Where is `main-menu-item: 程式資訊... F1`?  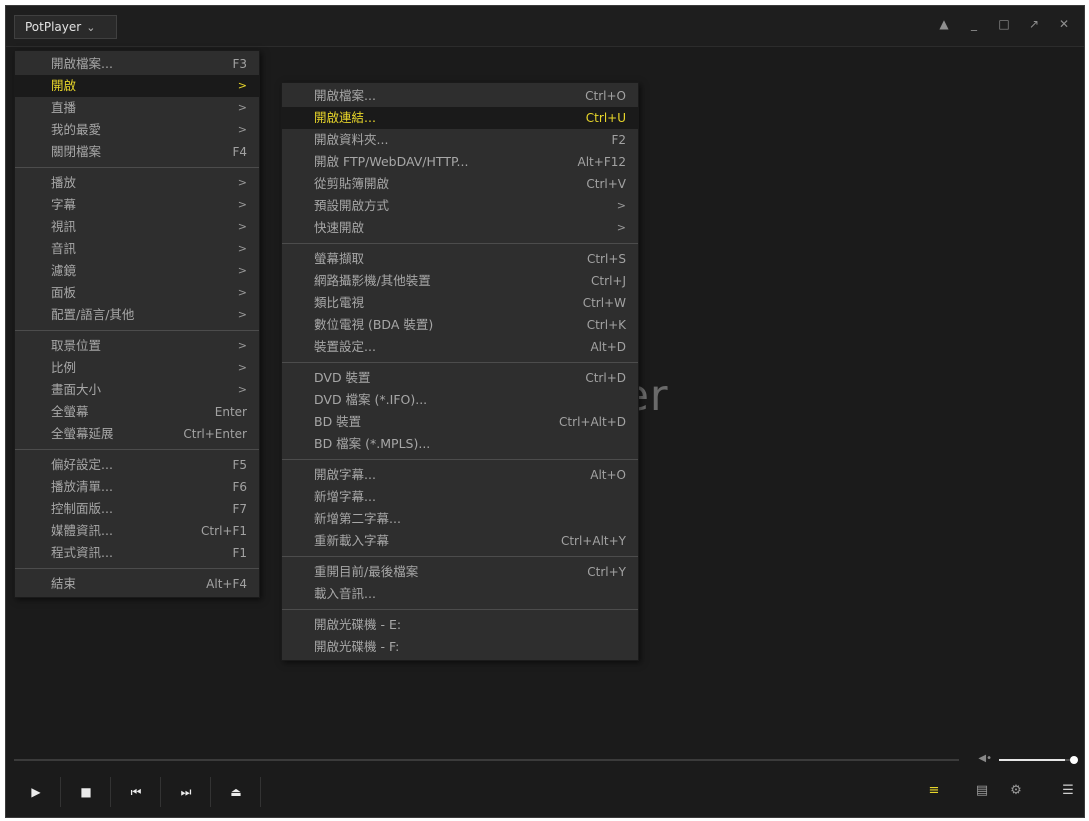
main-menu-item: 程式資訊... F1 is located at coordinates (137, 553).